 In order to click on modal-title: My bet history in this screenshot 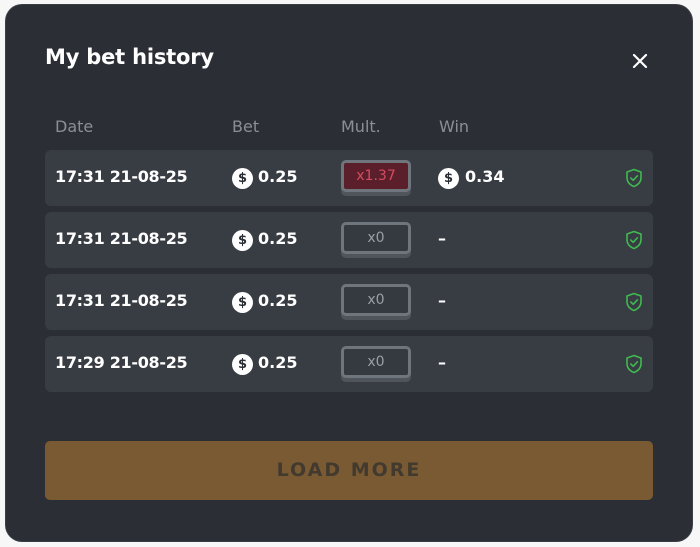, I will do `click(129, 57)`.